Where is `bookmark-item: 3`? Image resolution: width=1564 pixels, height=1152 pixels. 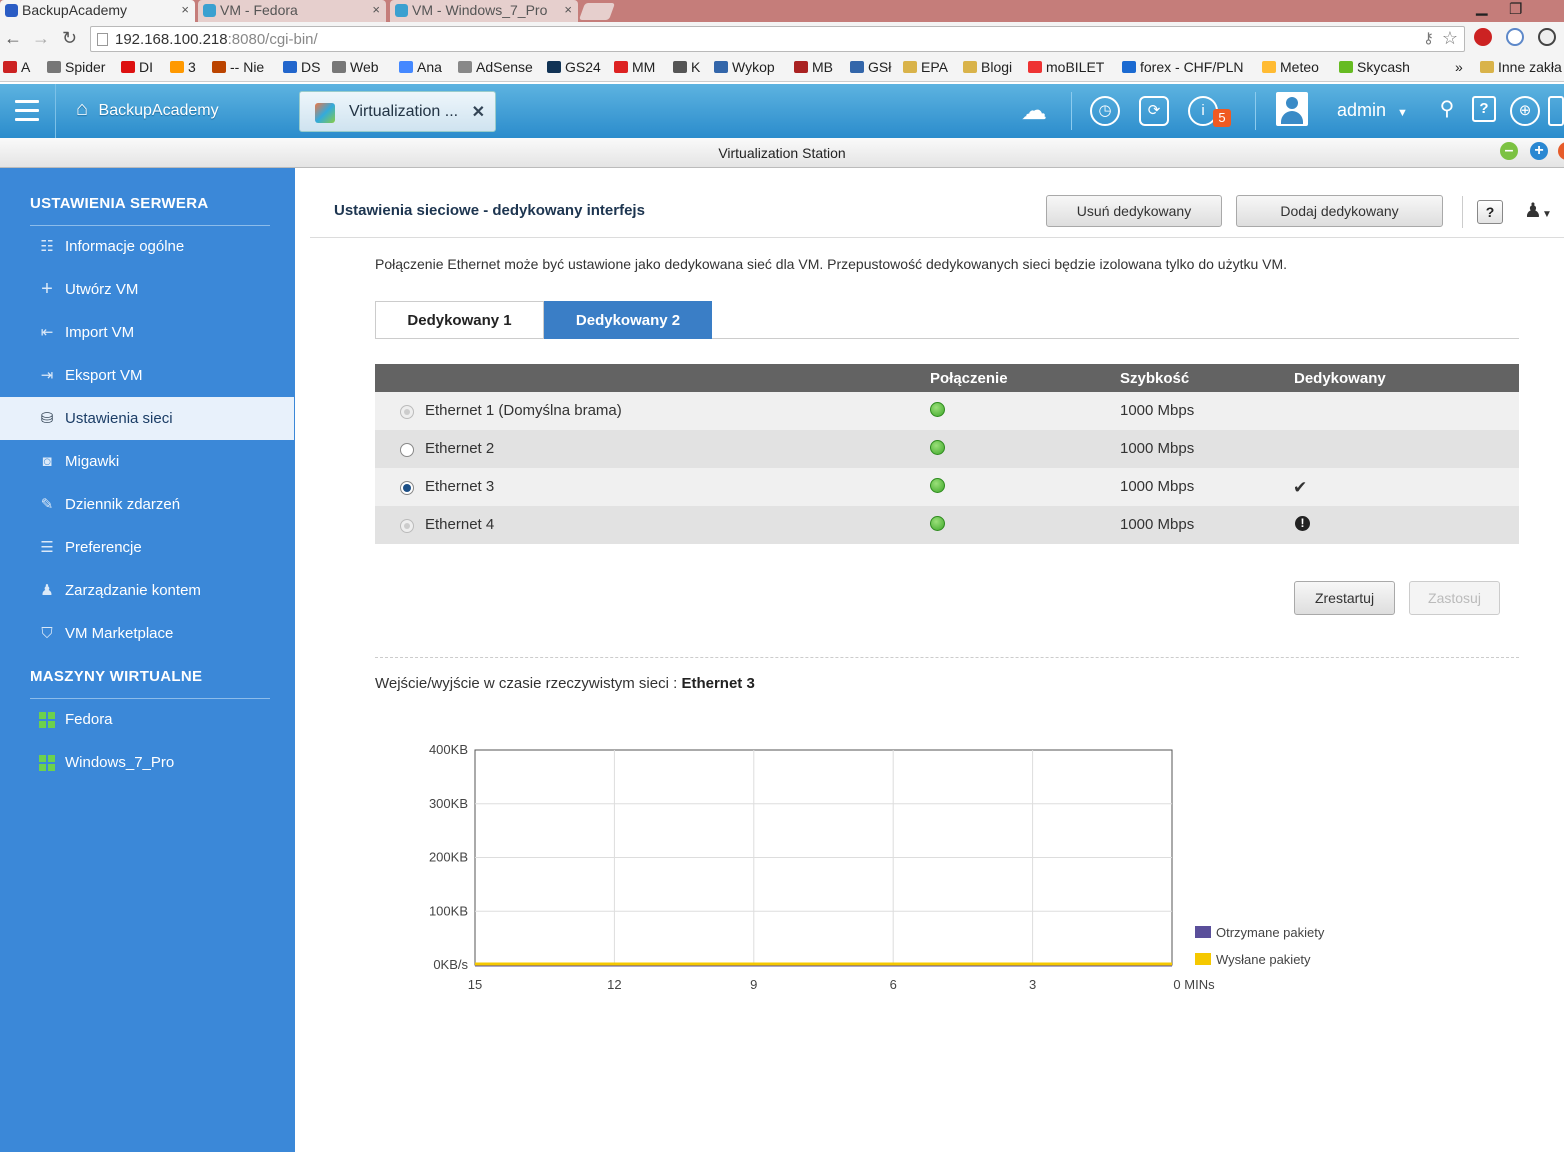
bookmark-item: 3 is located at coordinates (183, 67).